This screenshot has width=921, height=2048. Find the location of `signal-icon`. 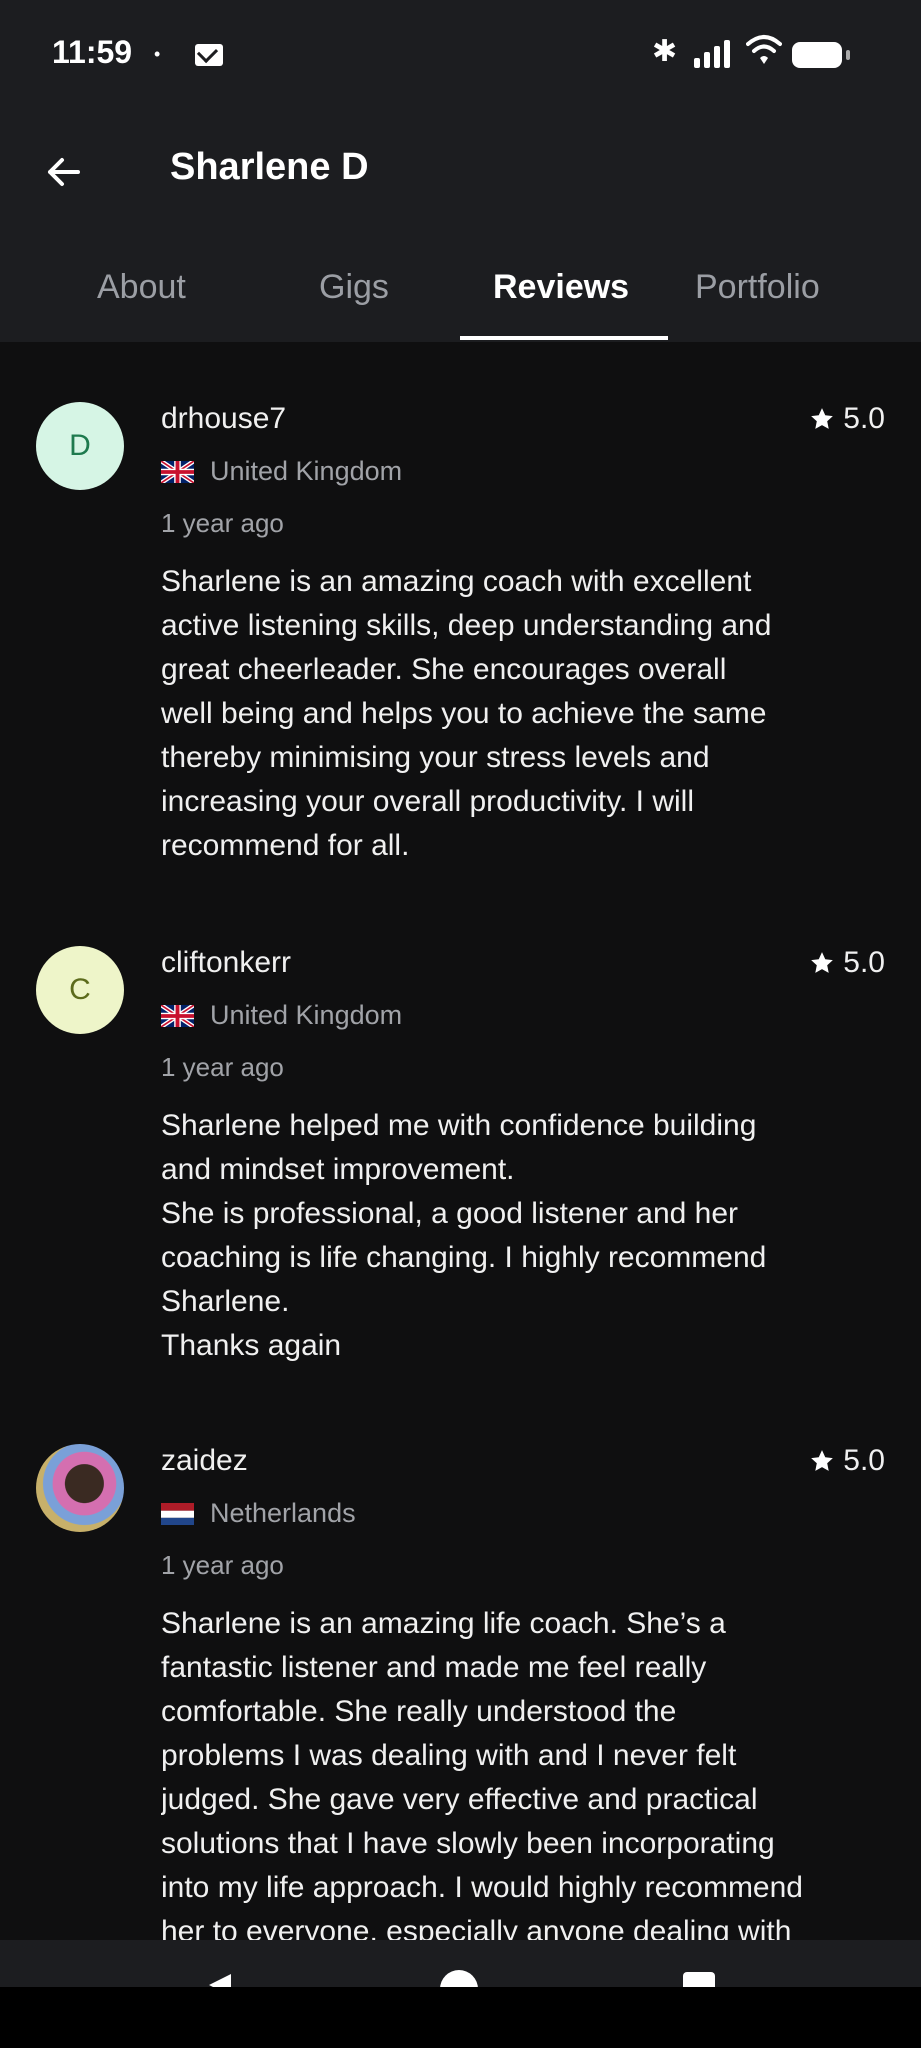

signal-icon is located at coordinates (714, 54).